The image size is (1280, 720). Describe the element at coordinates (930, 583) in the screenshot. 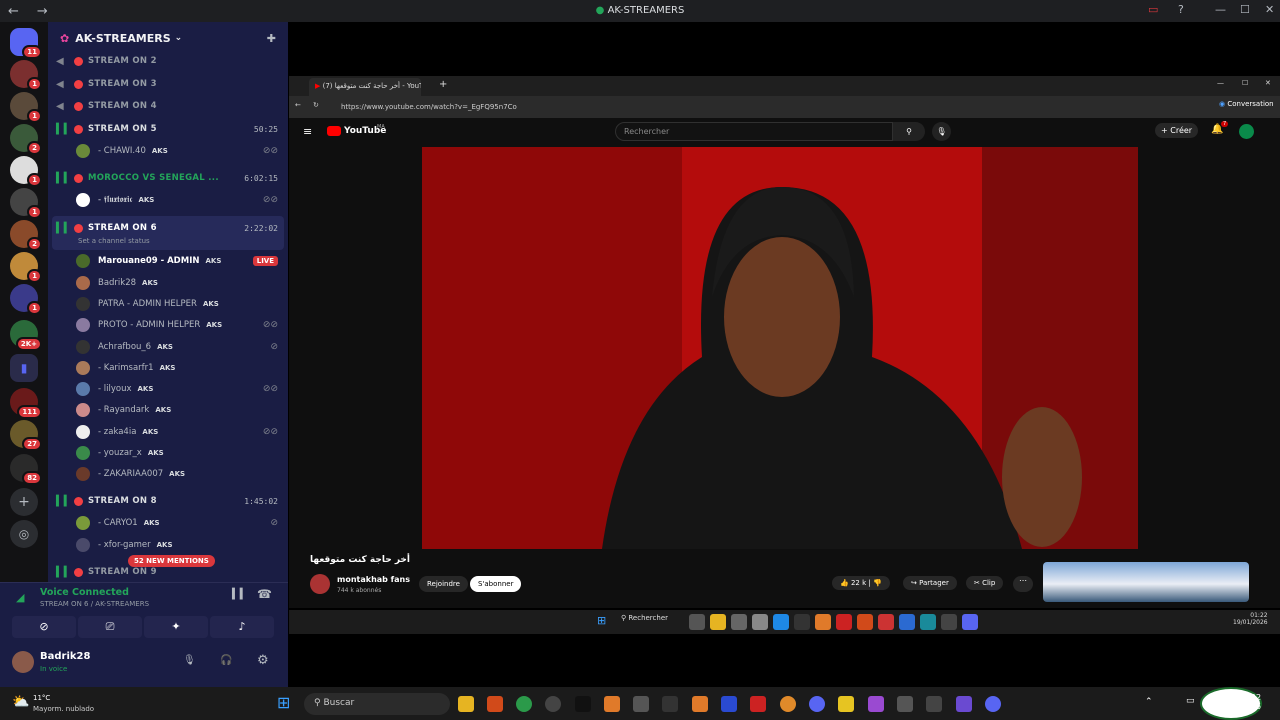

I see `share-button: ↪ Partager` at that location.